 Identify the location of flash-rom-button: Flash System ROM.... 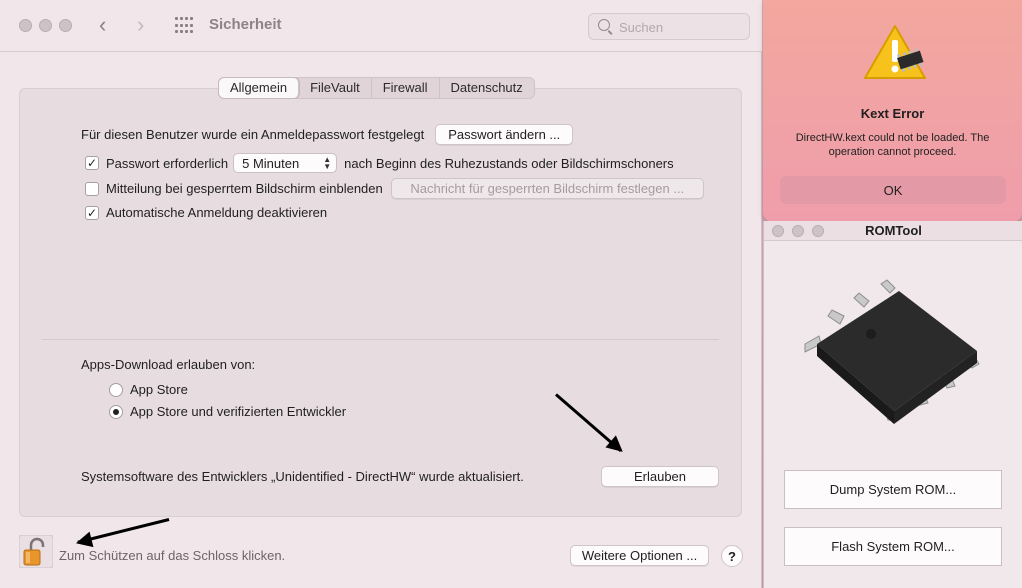
(893, 546).